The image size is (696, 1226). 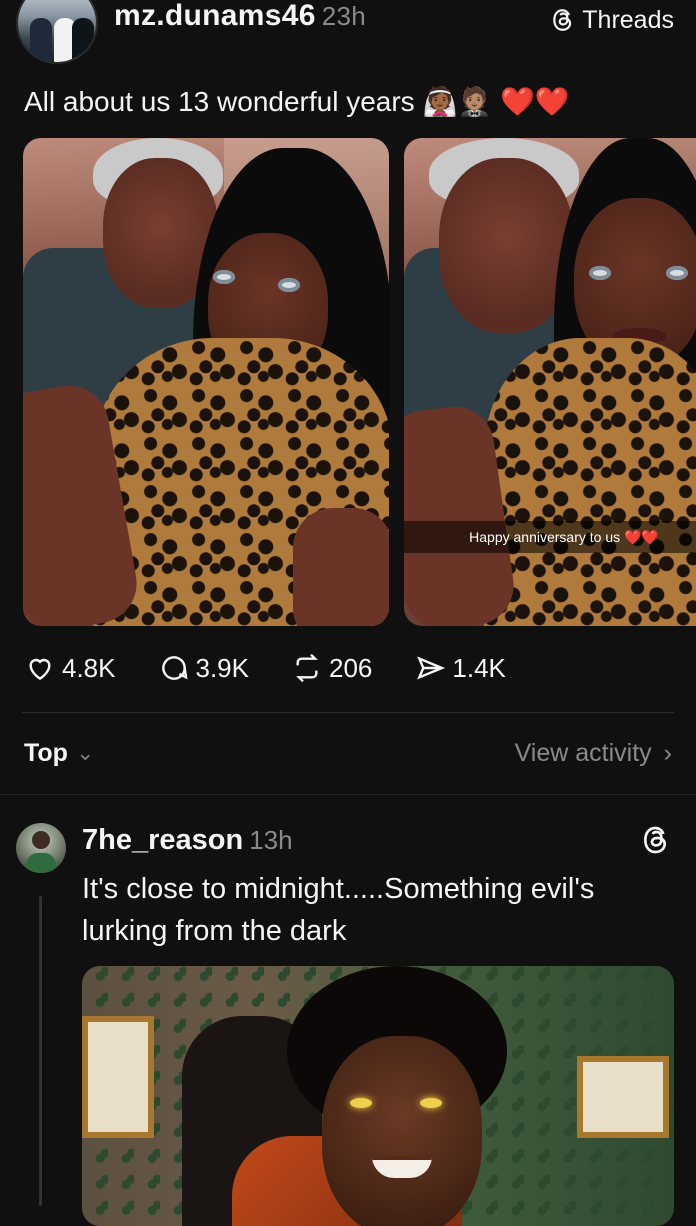 What do you see at coordinates (534, 101) in the screenshot?
I see `post1-caption-hearts: ❤️❤️` at bounding box center [534, 101].